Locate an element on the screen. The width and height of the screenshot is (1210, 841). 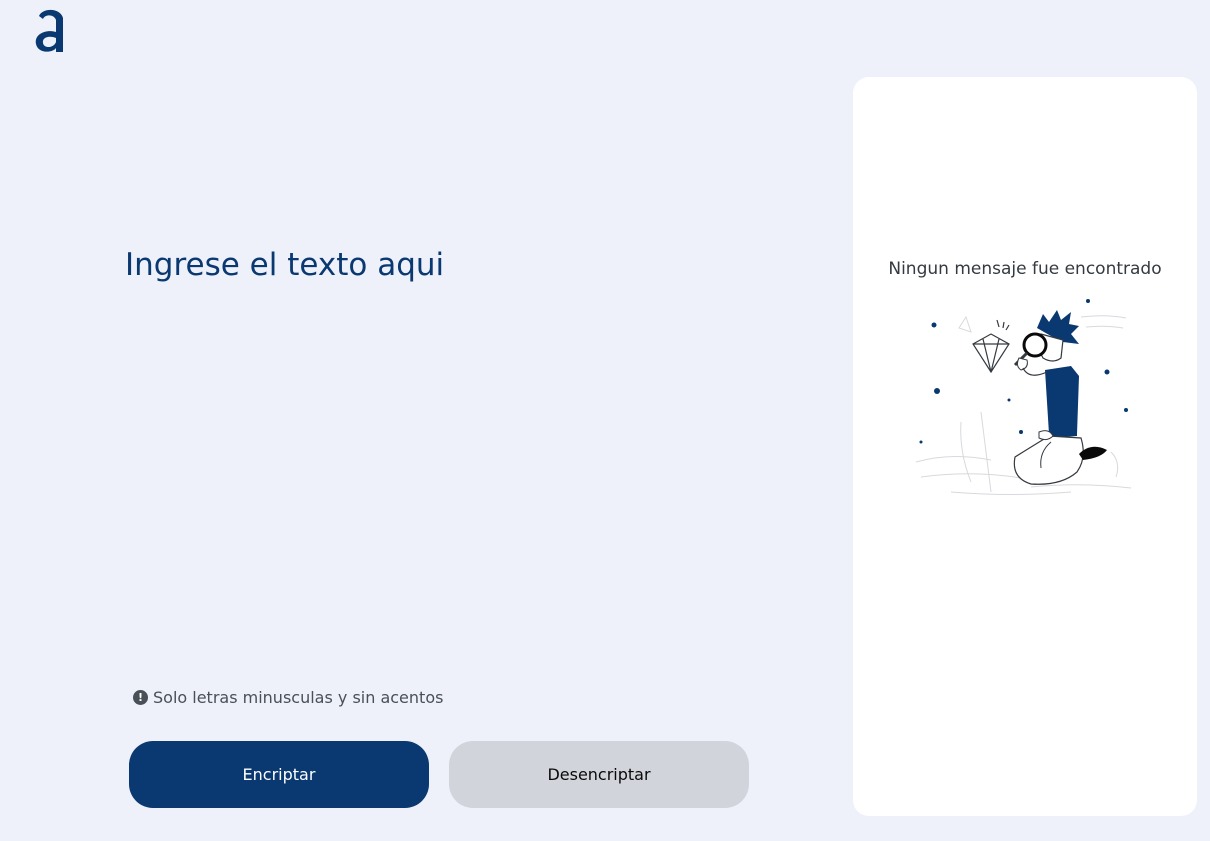
encrypt-button: Encriptar is located at coordinates (279, 774).